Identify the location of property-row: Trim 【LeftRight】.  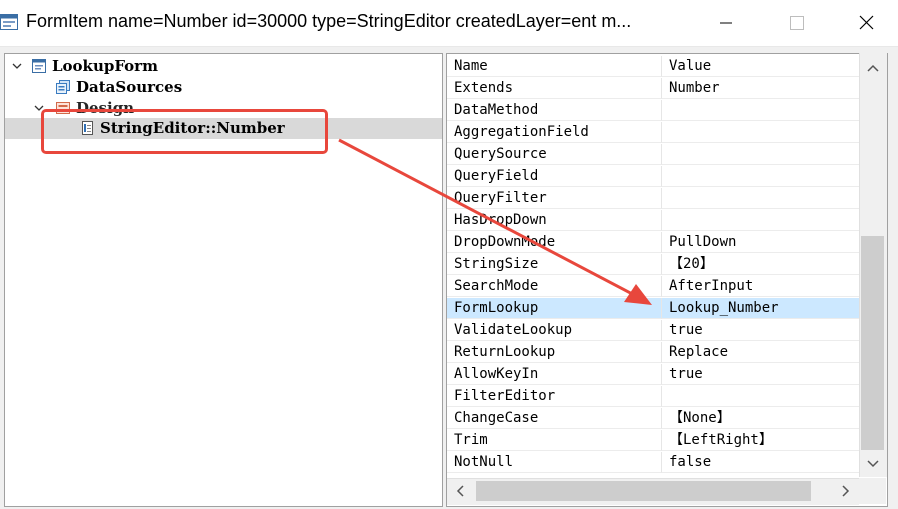
(653, 441).